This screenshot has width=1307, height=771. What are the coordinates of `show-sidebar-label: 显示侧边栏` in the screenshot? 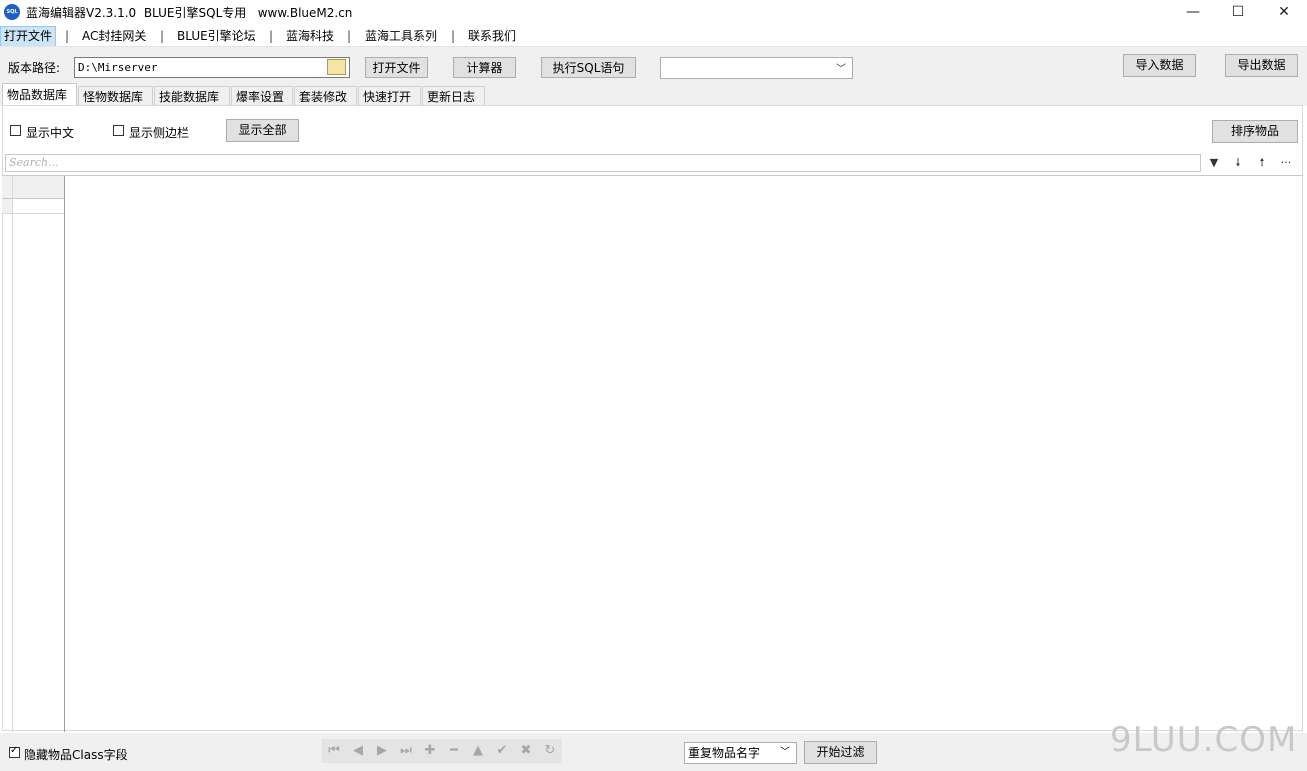 It's located at (159, 133).